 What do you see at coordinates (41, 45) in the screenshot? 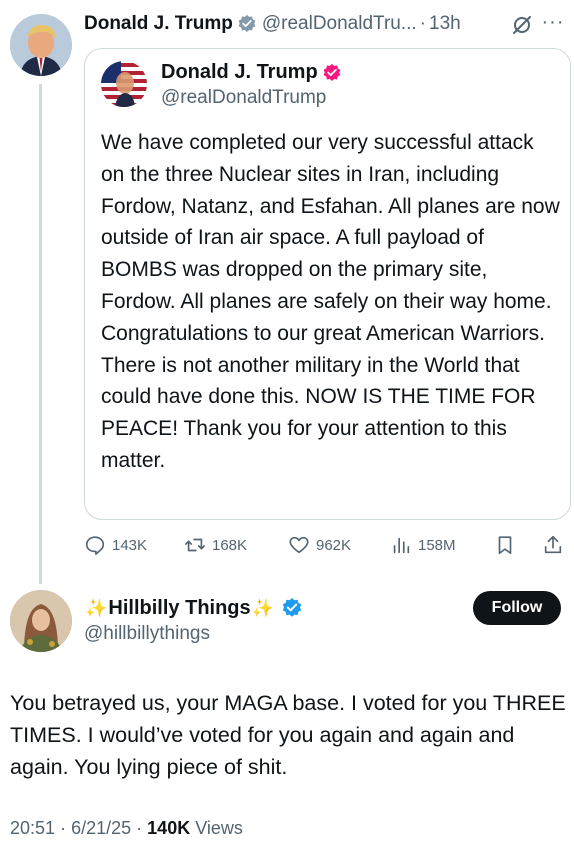
I see `author-avatar` at bounding box center [41, 45].